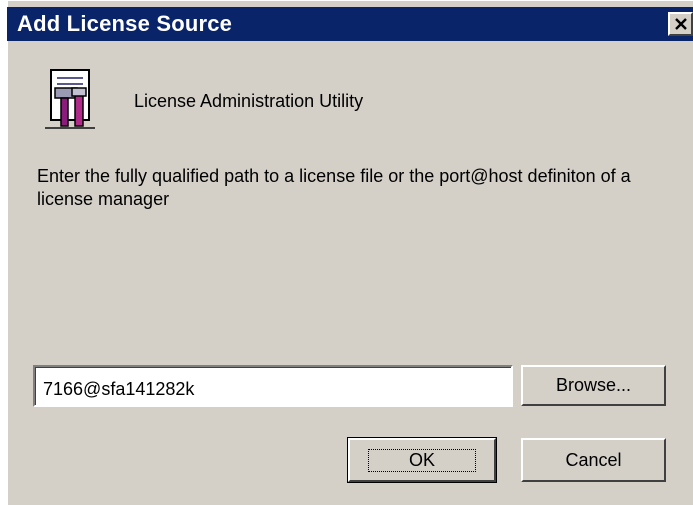 The width and height of the screenshot is (693, 505). I want to click on license-utility-icon, so click(70, 99).